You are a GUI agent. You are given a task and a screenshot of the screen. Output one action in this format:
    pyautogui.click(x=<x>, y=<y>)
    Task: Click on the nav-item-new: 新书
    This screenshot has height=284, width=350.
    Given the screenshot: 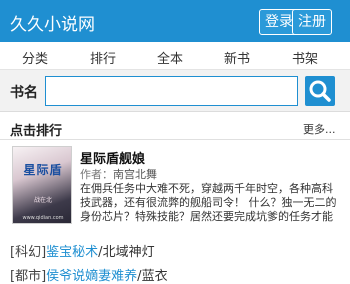 What is the action you would take?
    pyautogui.click(x=237, y=57)
    